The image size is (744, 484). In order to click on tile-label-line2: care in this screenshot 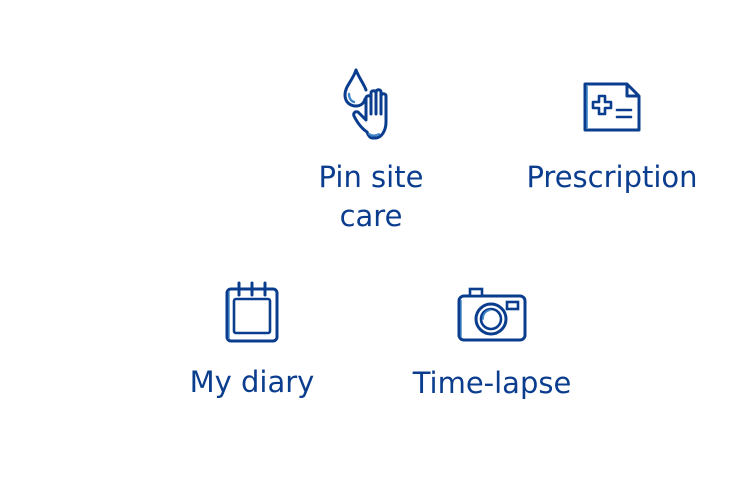, I will do `click(371, 216)`.